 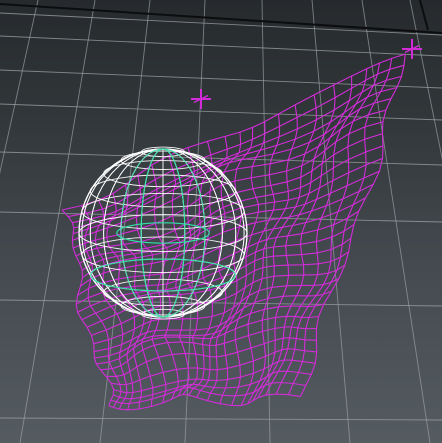 What do you see at coordinates (424, 15) in the screenshot?
I see `grid-axis-z` at bounding box center [424, 15].